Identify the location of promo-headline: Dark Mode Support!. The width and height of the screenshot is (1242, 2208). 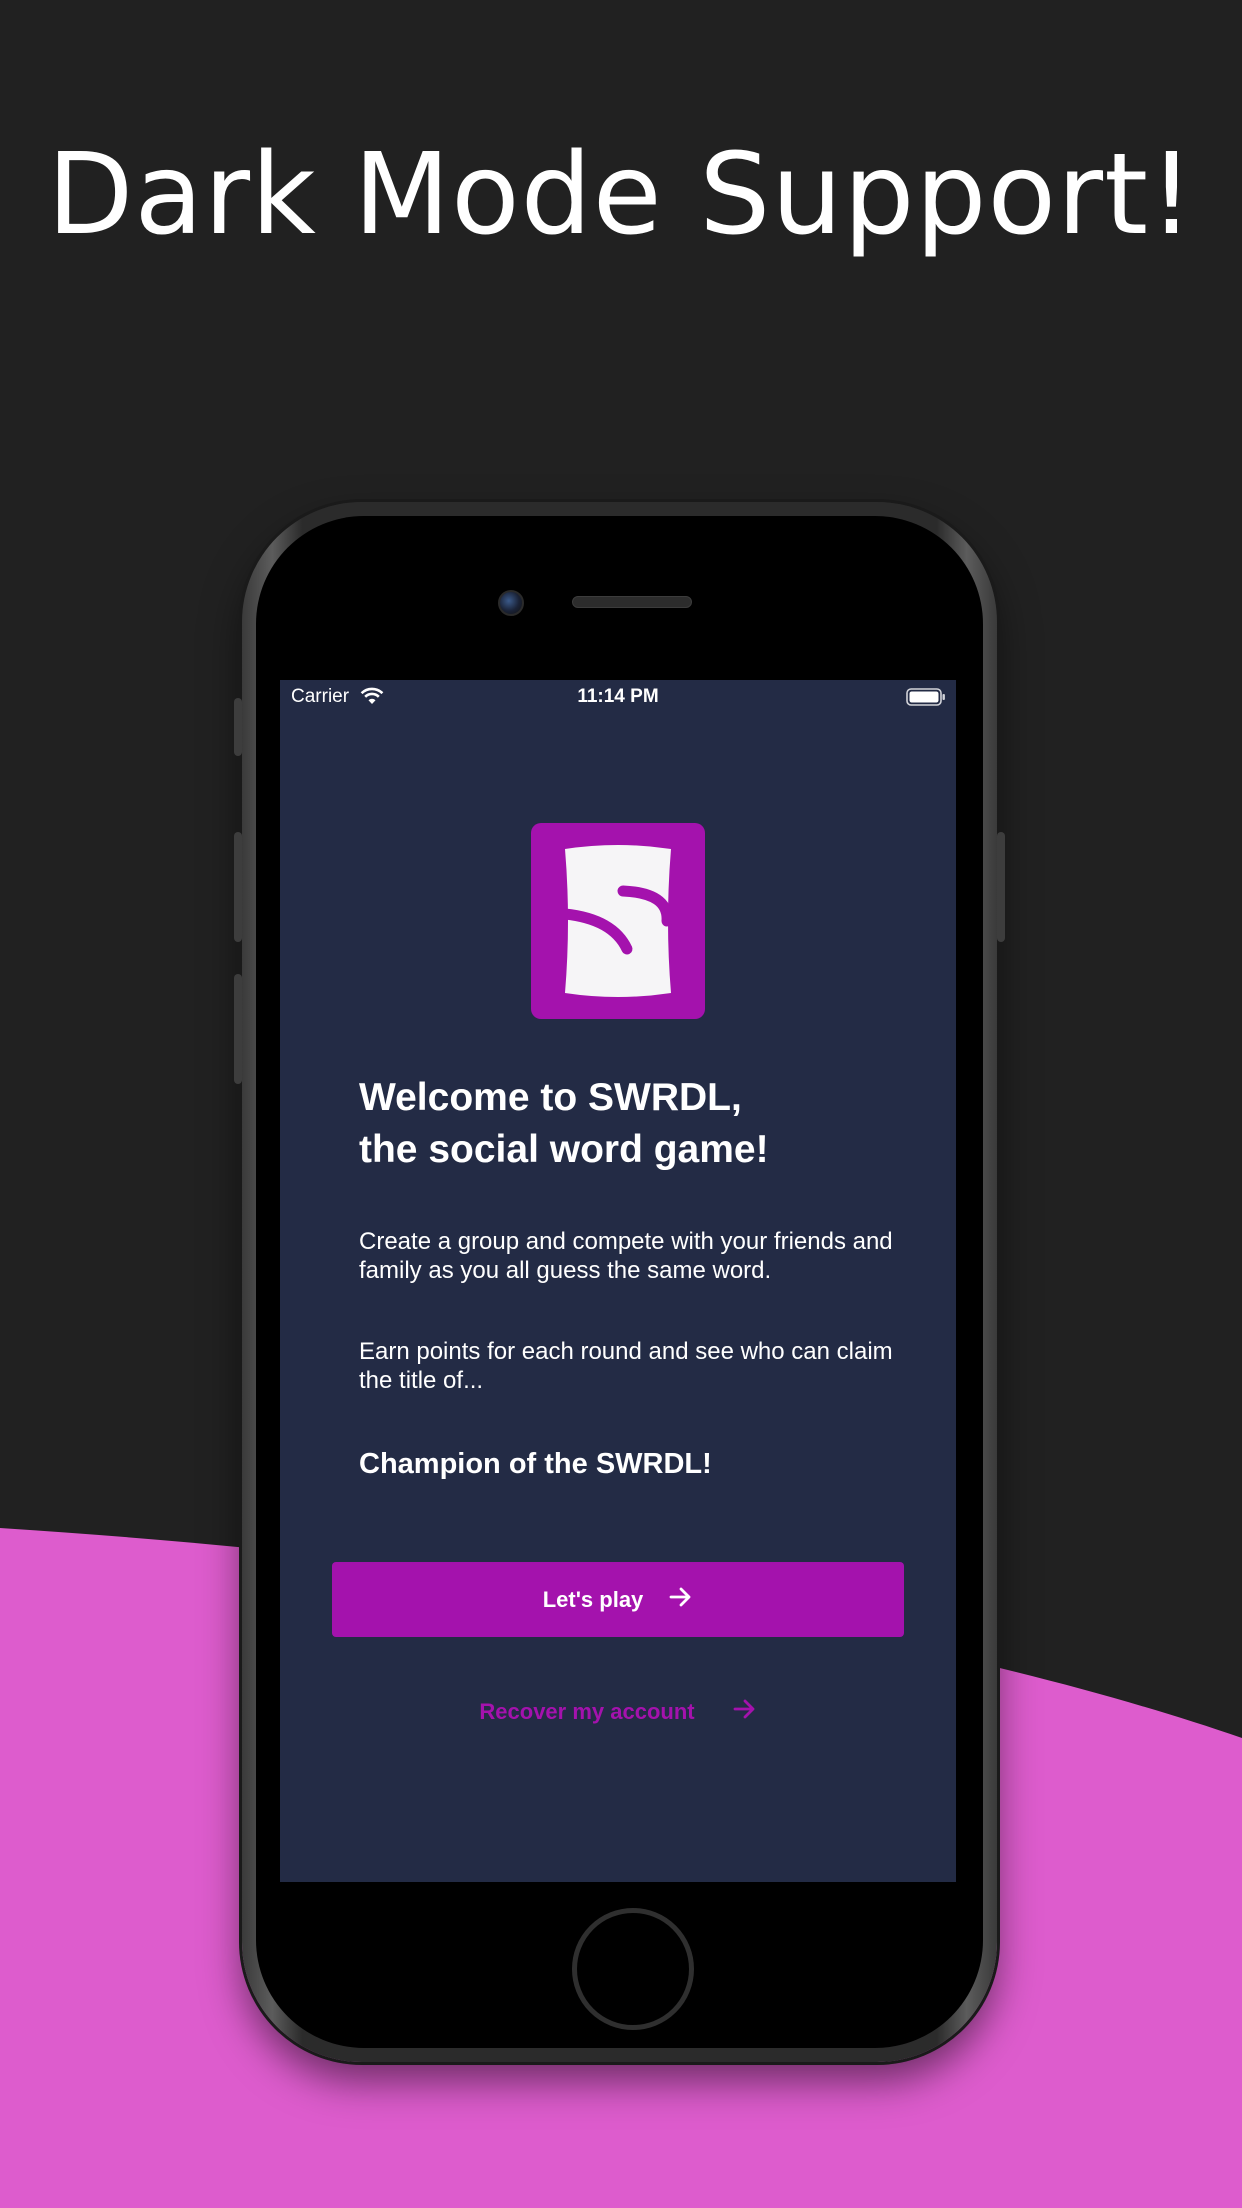
(621, 195).